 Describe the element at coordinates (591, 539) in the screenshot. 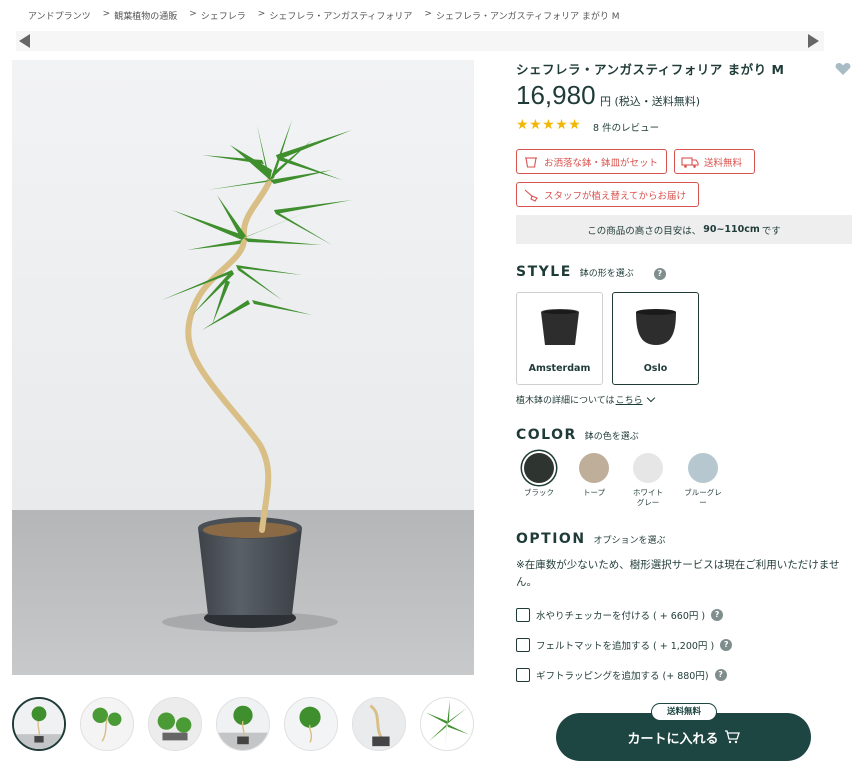

I see `option-section-header: OPTION オプションを選ぶ` at that location.